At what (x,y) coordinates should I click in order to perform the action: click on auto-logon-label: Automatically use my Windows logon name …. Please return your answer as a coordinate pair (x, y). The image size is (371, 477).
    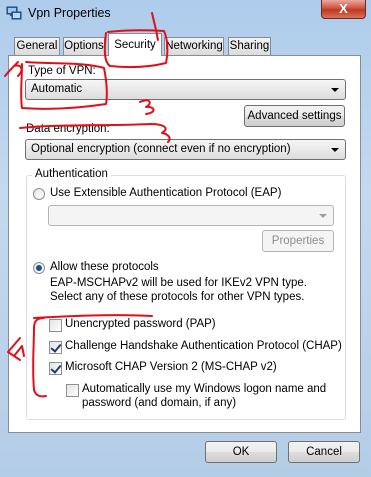
    Looking at the image, I should click on (204, 396).